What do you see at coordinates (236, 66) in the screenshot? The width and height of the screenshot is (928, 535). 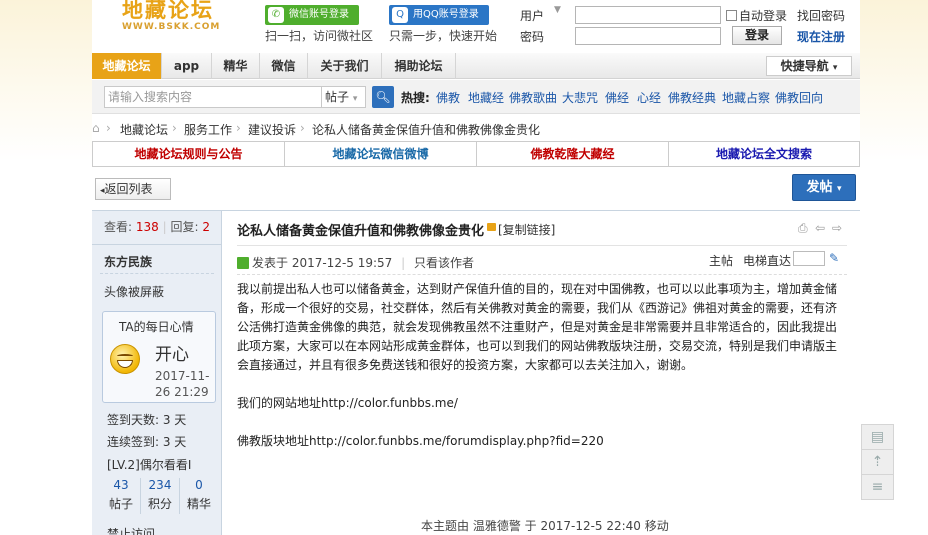 I see `nav-item-digest: 精华` at bounding box center [236, 66].